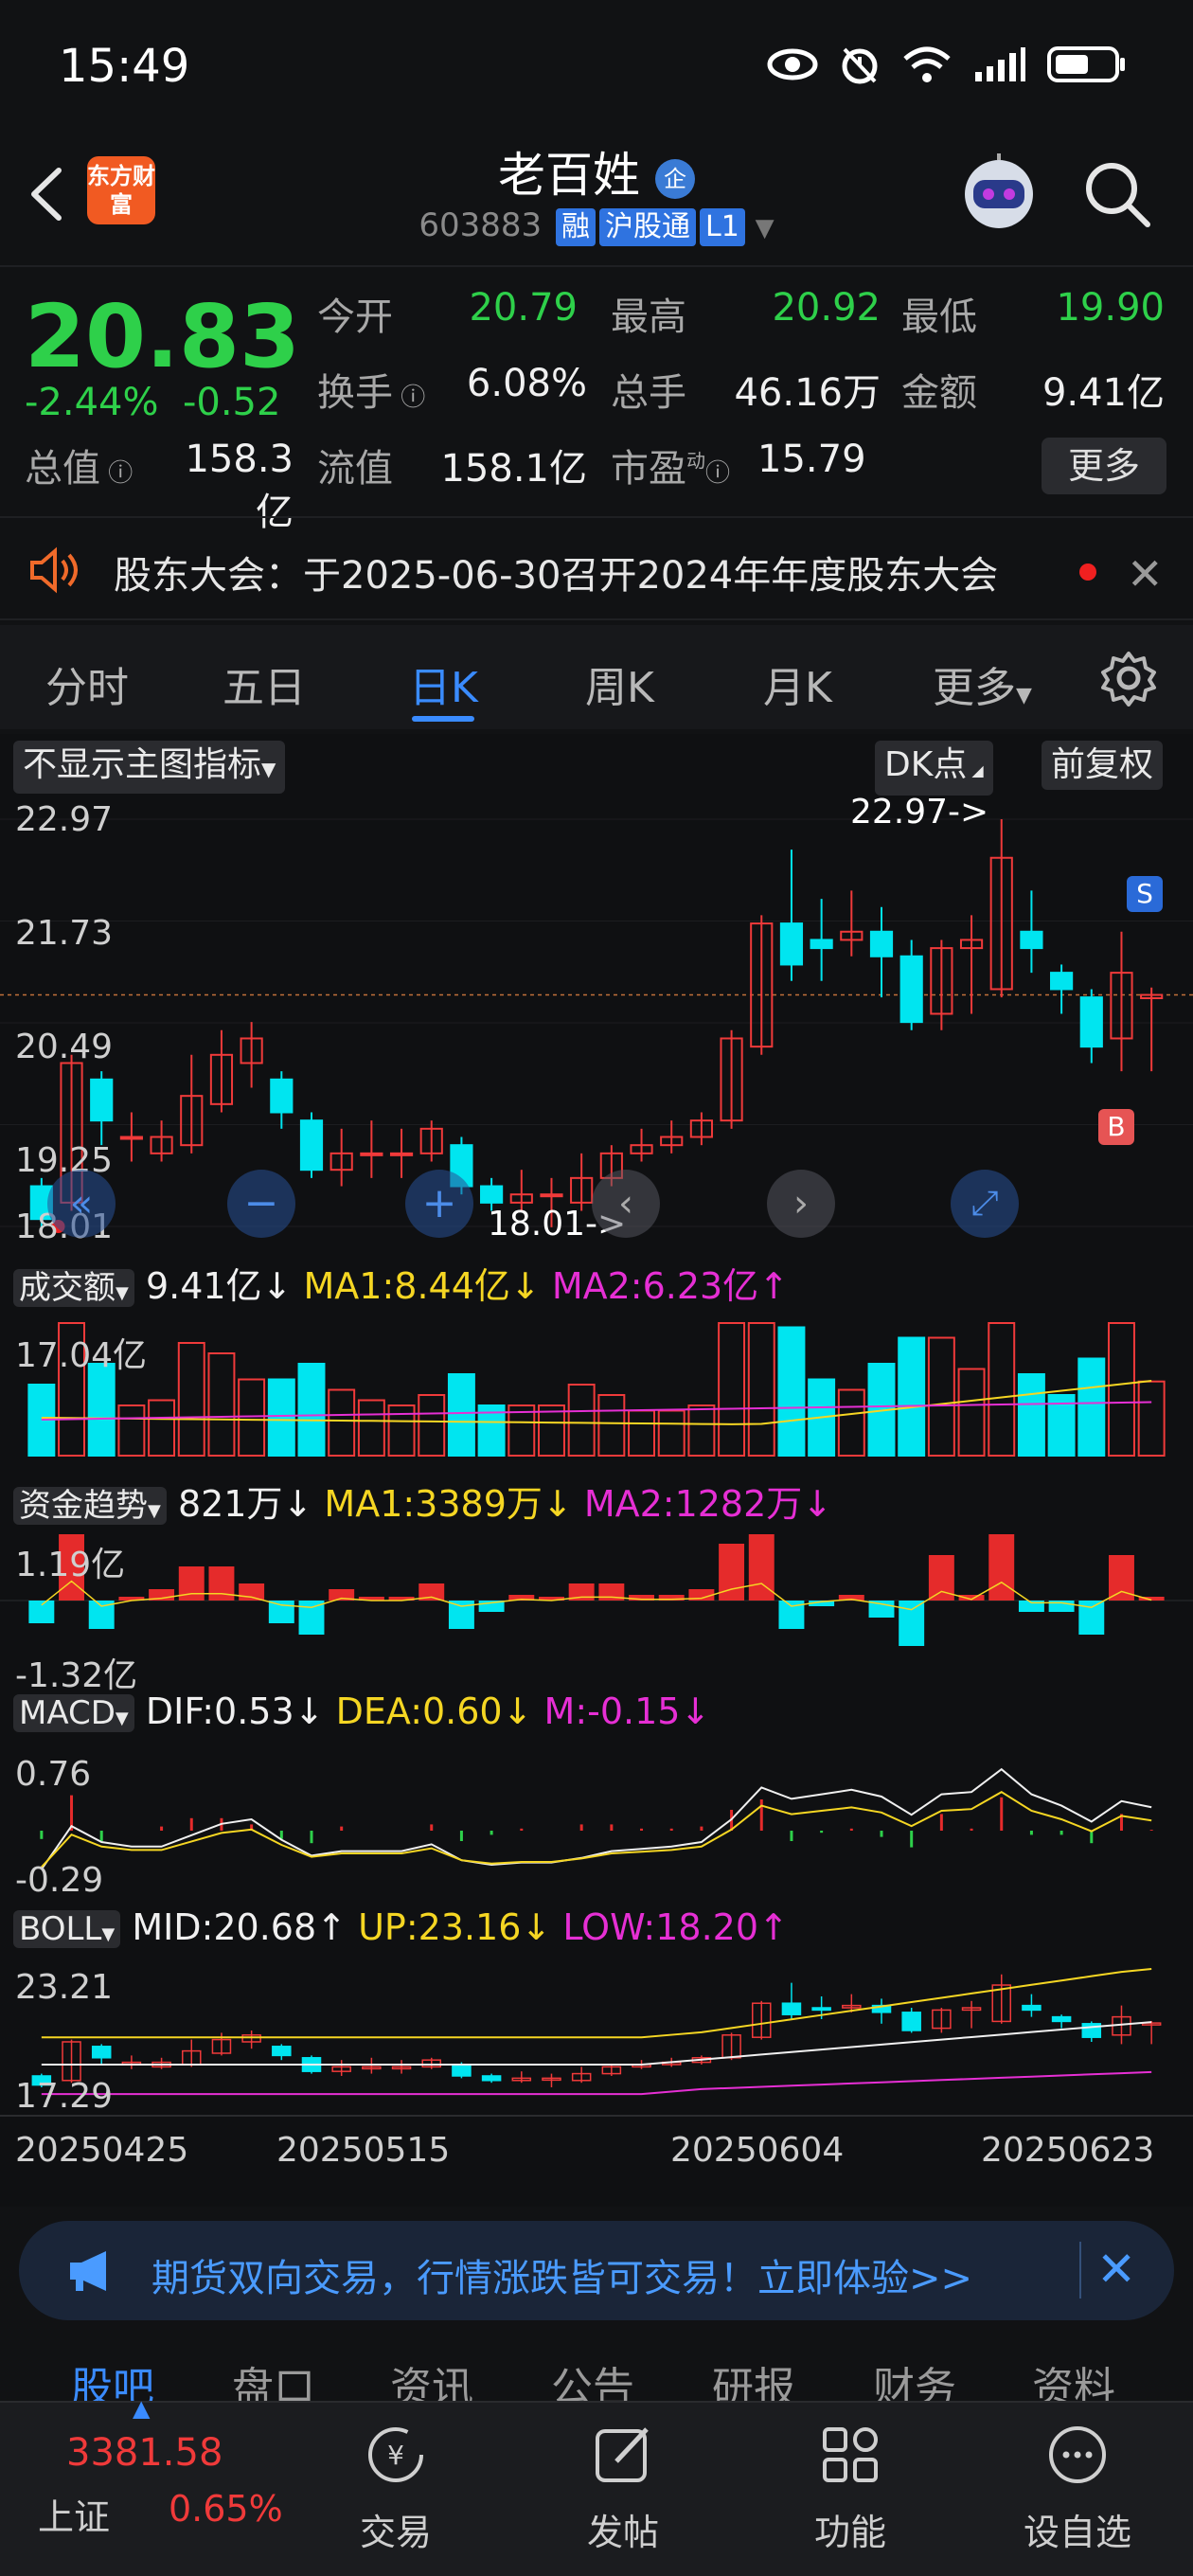  I want to click on boll-up: UP:23.16, so click(440, 1927).